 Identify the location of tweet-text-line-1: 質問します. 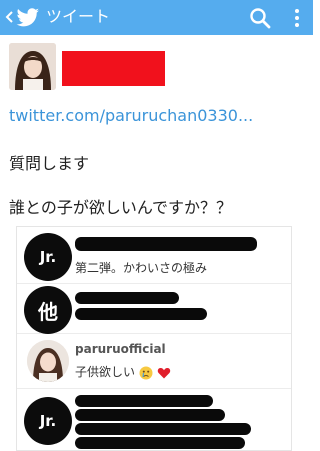
(49, 163).